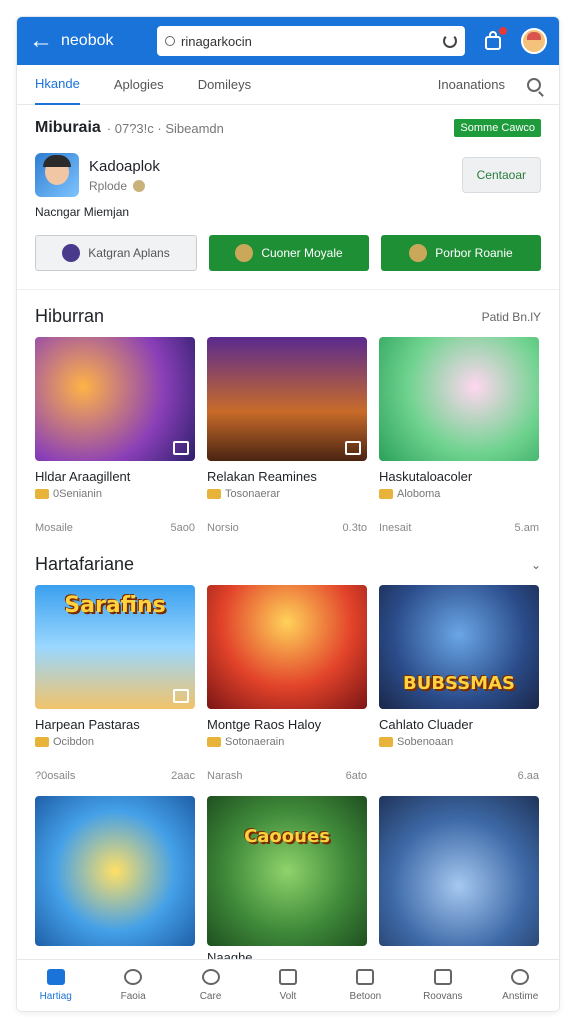  What do you see at coordinates (526, 528) in the screenshot?
I see `game-footer-right: 5.am` at bounding box center [526, 528].